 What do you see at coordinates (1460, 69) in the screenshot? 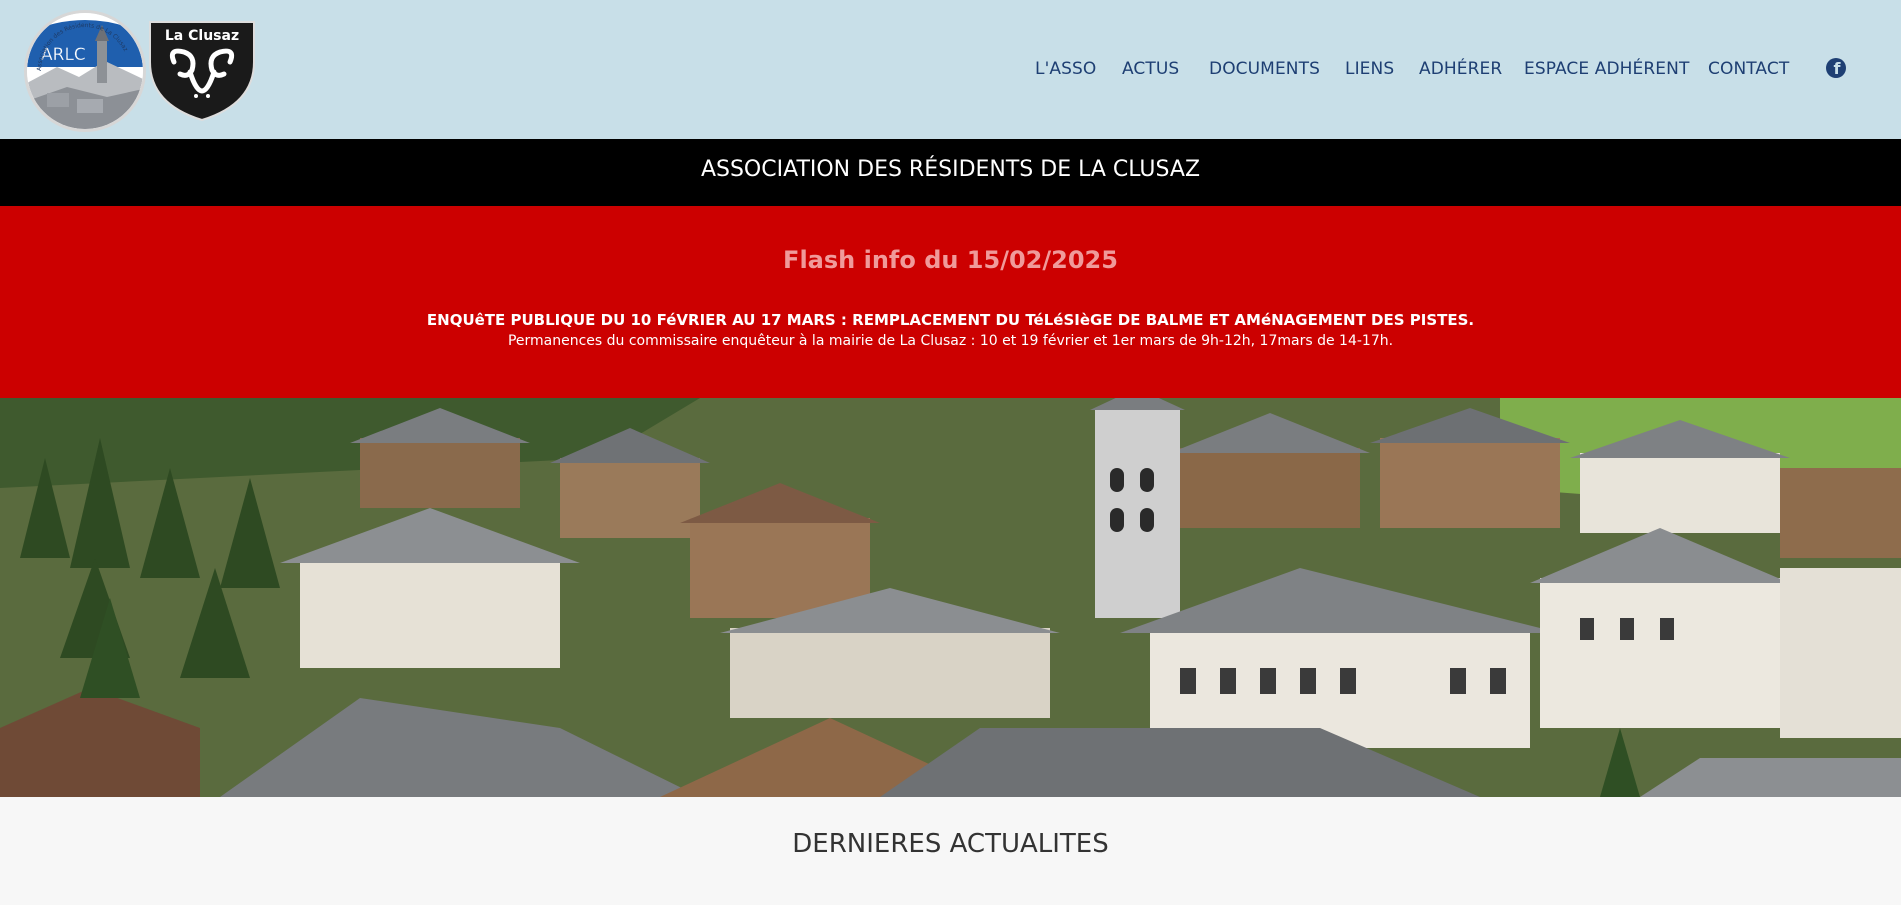
I see `nav-item-adherer: ADHÉRER` at bounding box center [1460, 69].